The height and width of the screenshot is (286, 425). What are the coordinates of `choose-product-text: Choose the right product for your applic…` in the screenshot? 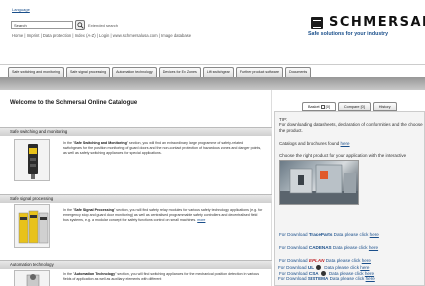 It's located at (343, 155).